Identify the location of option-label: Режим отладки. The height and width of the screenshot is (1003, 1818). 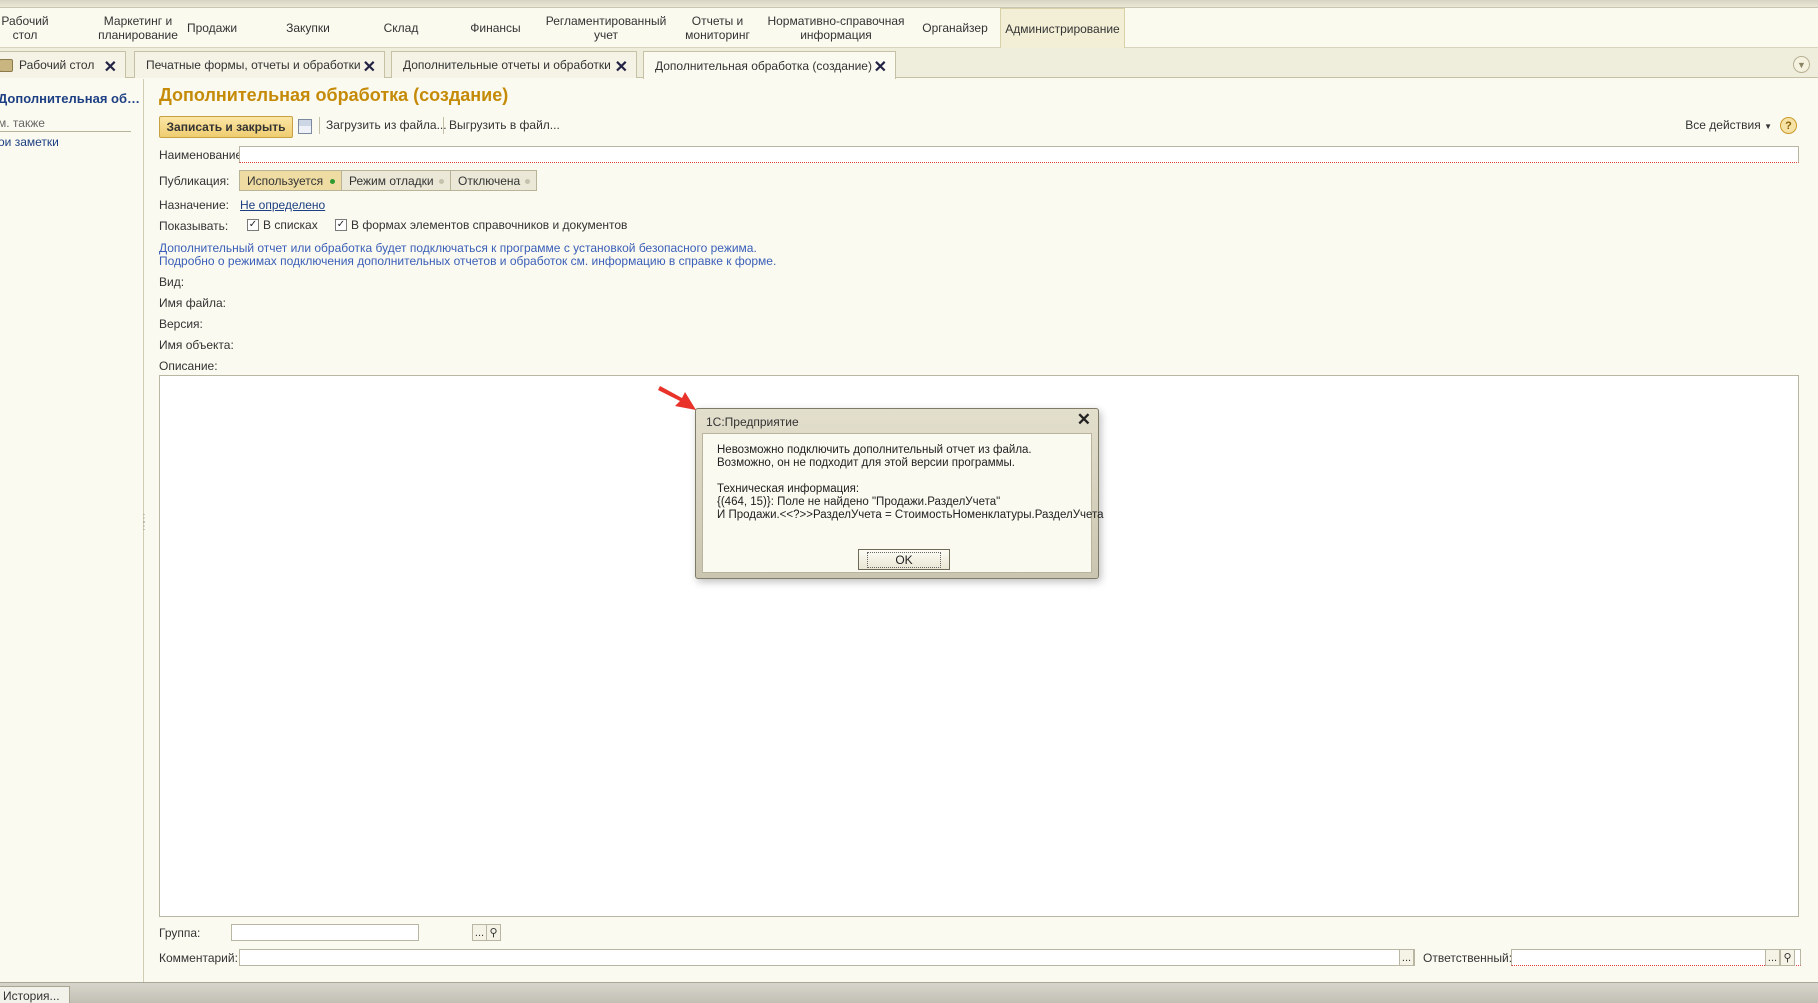
(391, 180).